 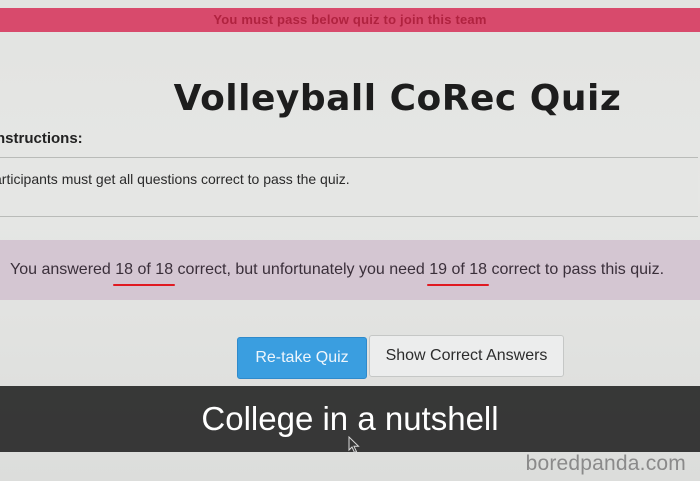 What do you see at coordinates (63, 269) in the screenshot?
I see `result-text-part1: You answered` at bounding box center [63, 269].